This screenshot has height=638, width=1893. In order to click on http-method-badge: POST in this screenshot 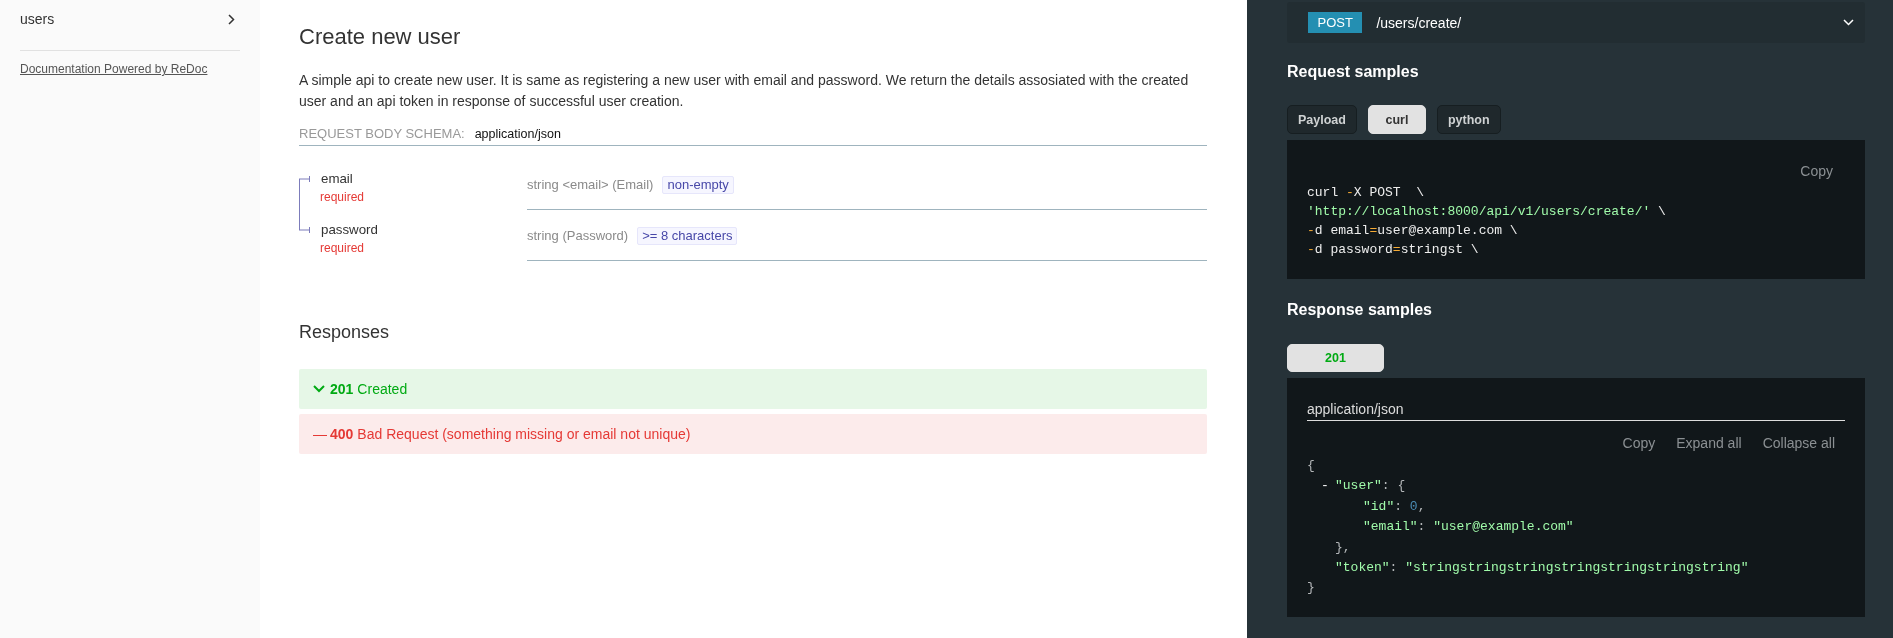, I will do `click(1335, 22)`.